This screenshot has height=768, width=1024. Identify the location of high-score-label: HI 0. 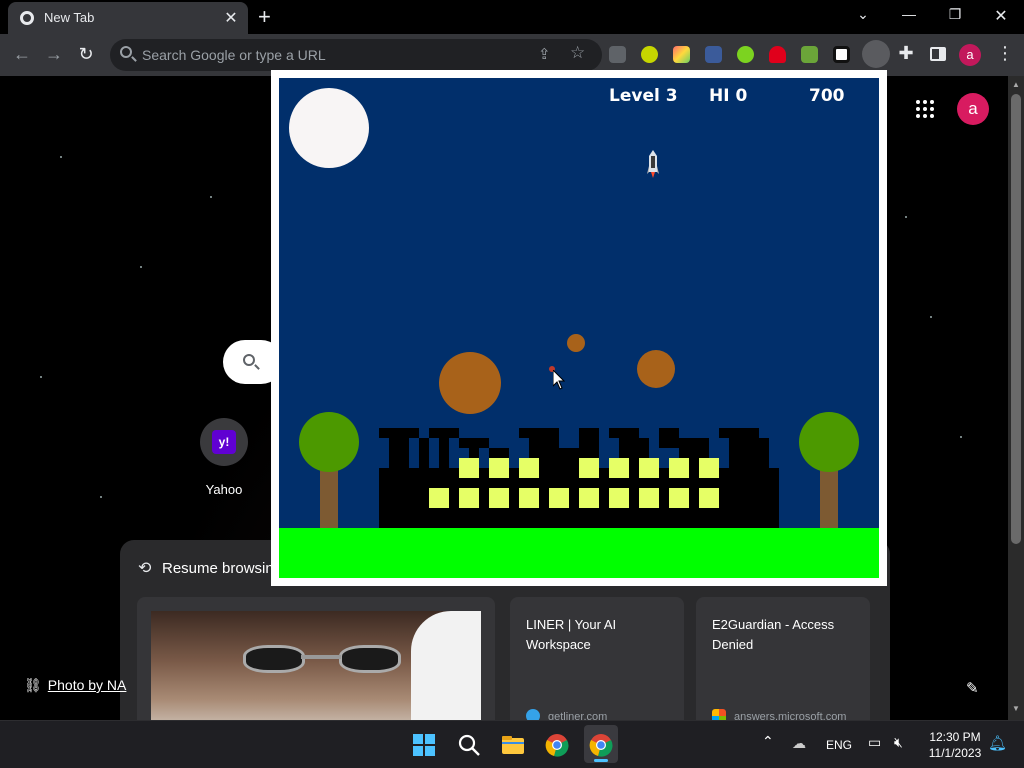
(728, 96).